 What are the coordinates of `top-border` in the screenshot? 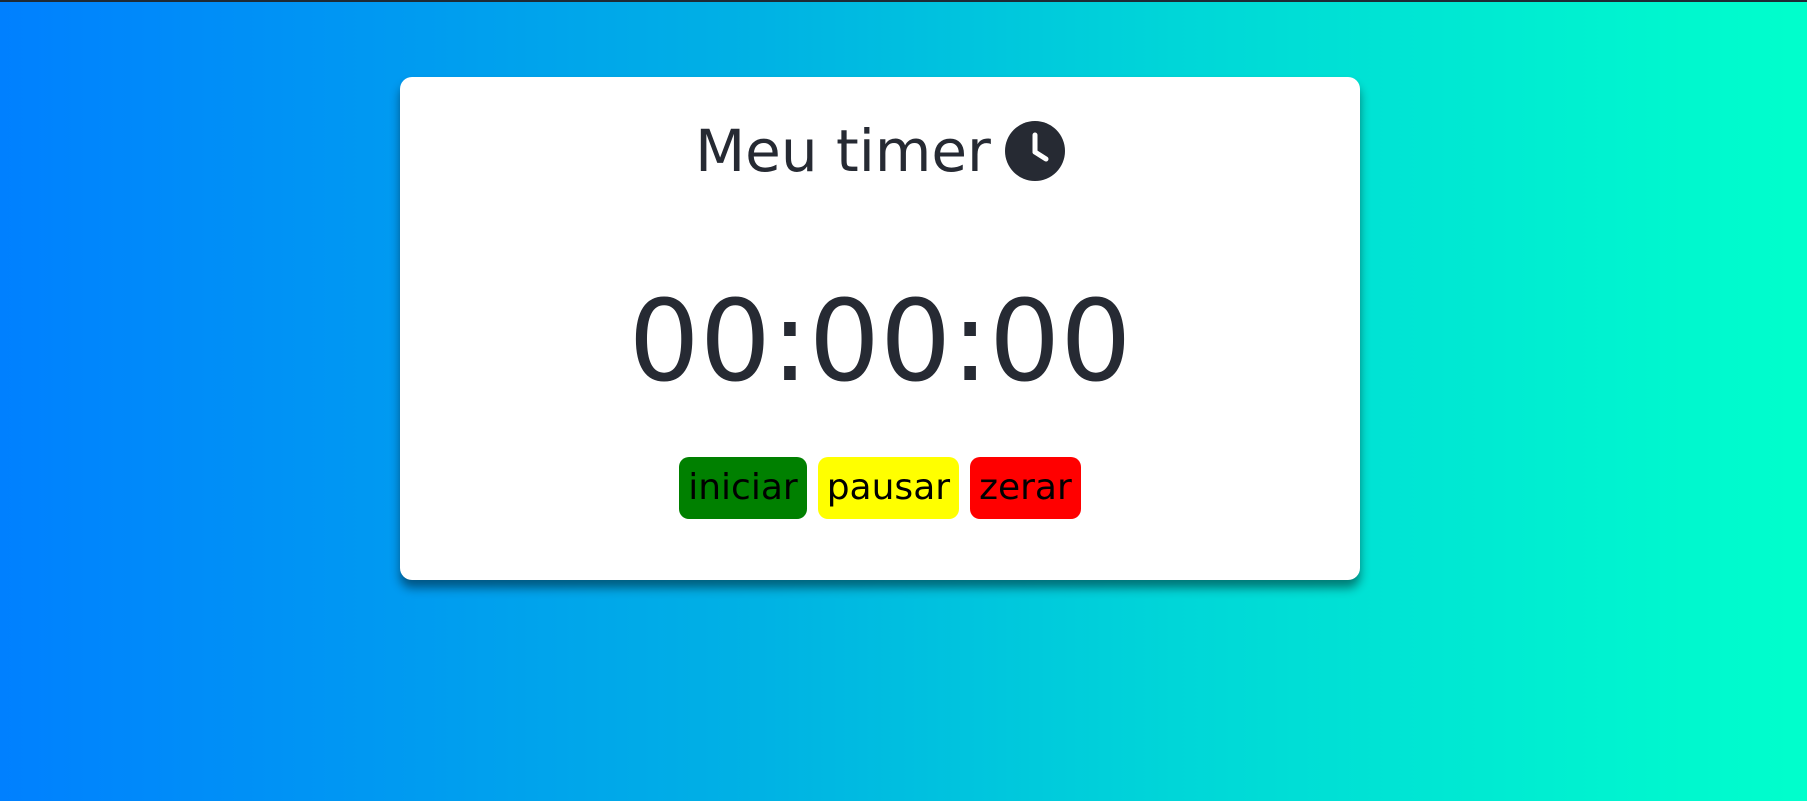 It's located at (903, 1).